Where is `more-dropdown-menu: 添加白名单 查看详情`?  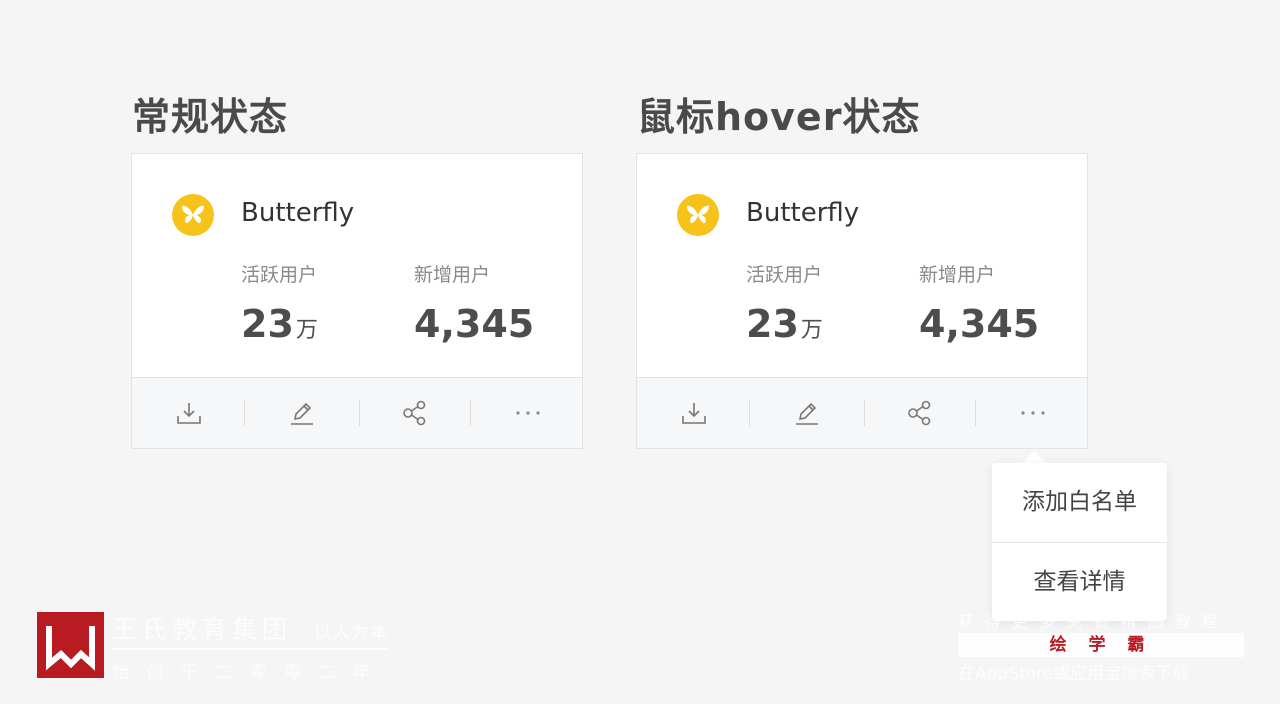
more-dropdown-menu: 添加白名单 查看详情 is located at coordinates (1079, 542).